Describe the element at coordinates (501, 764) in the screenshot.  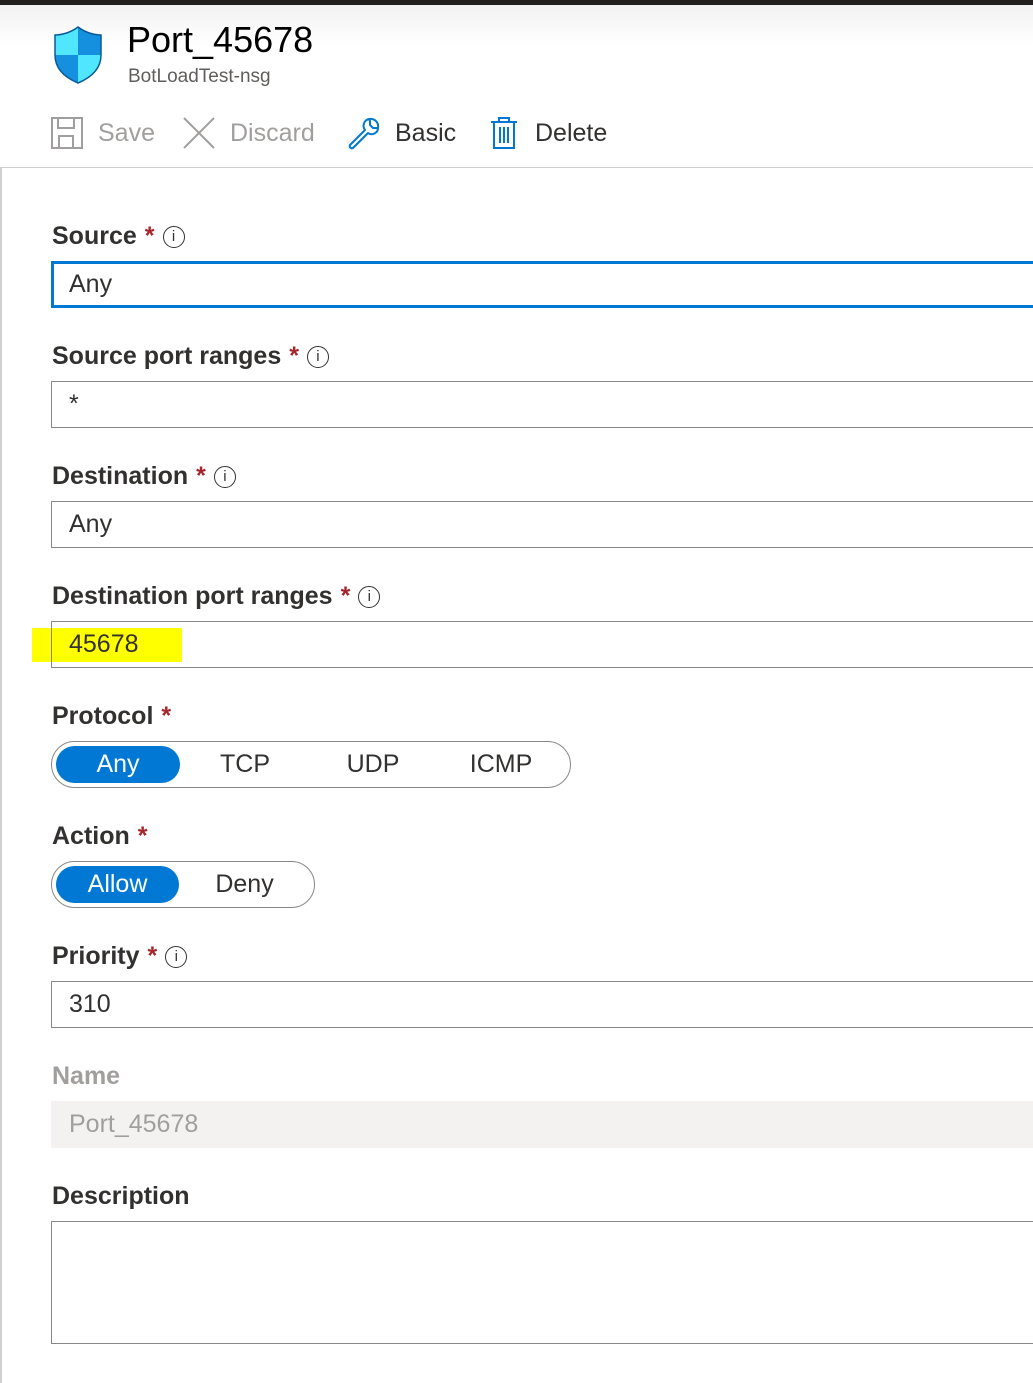
I see `protocol-option-icmp: ICMP` at that location.